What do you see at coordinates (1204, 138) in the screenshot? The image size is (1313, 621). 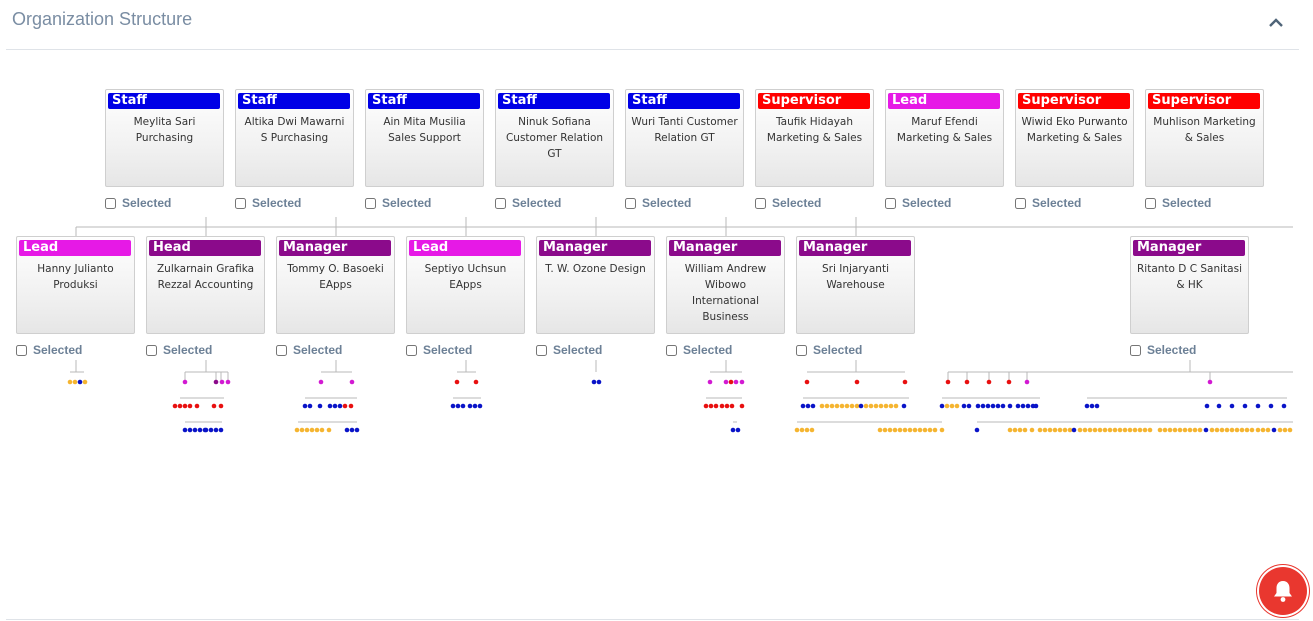 I see `org-card: Supervisor Muhlison Marketing & Sales` at bounding box center [1204, 138].